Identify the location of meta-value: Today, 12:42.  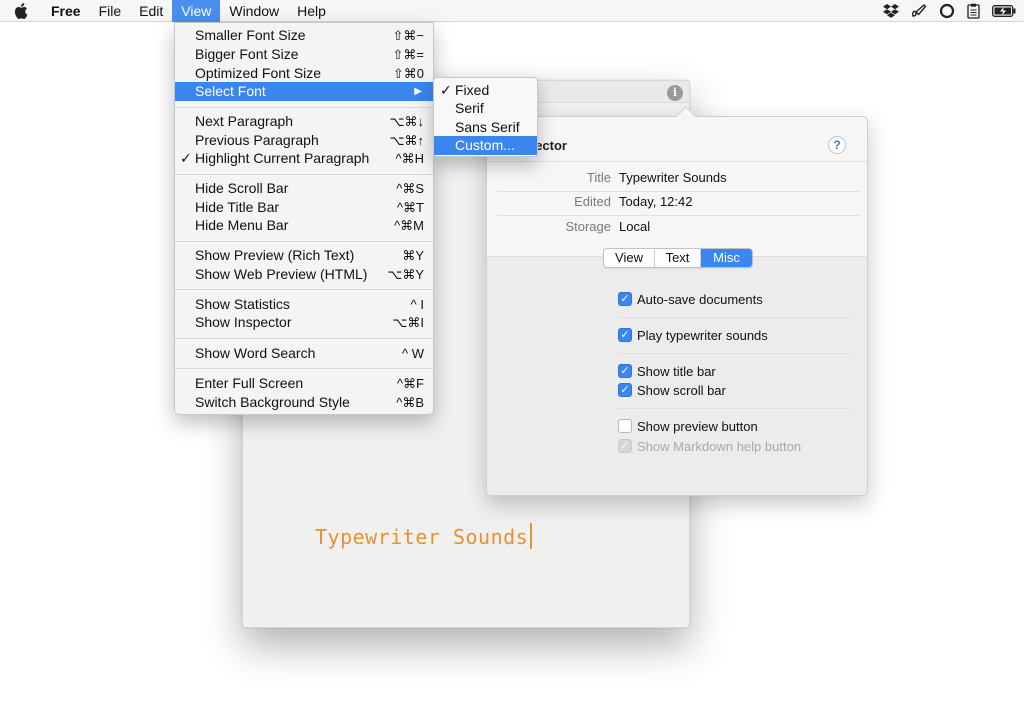
(656, 201).